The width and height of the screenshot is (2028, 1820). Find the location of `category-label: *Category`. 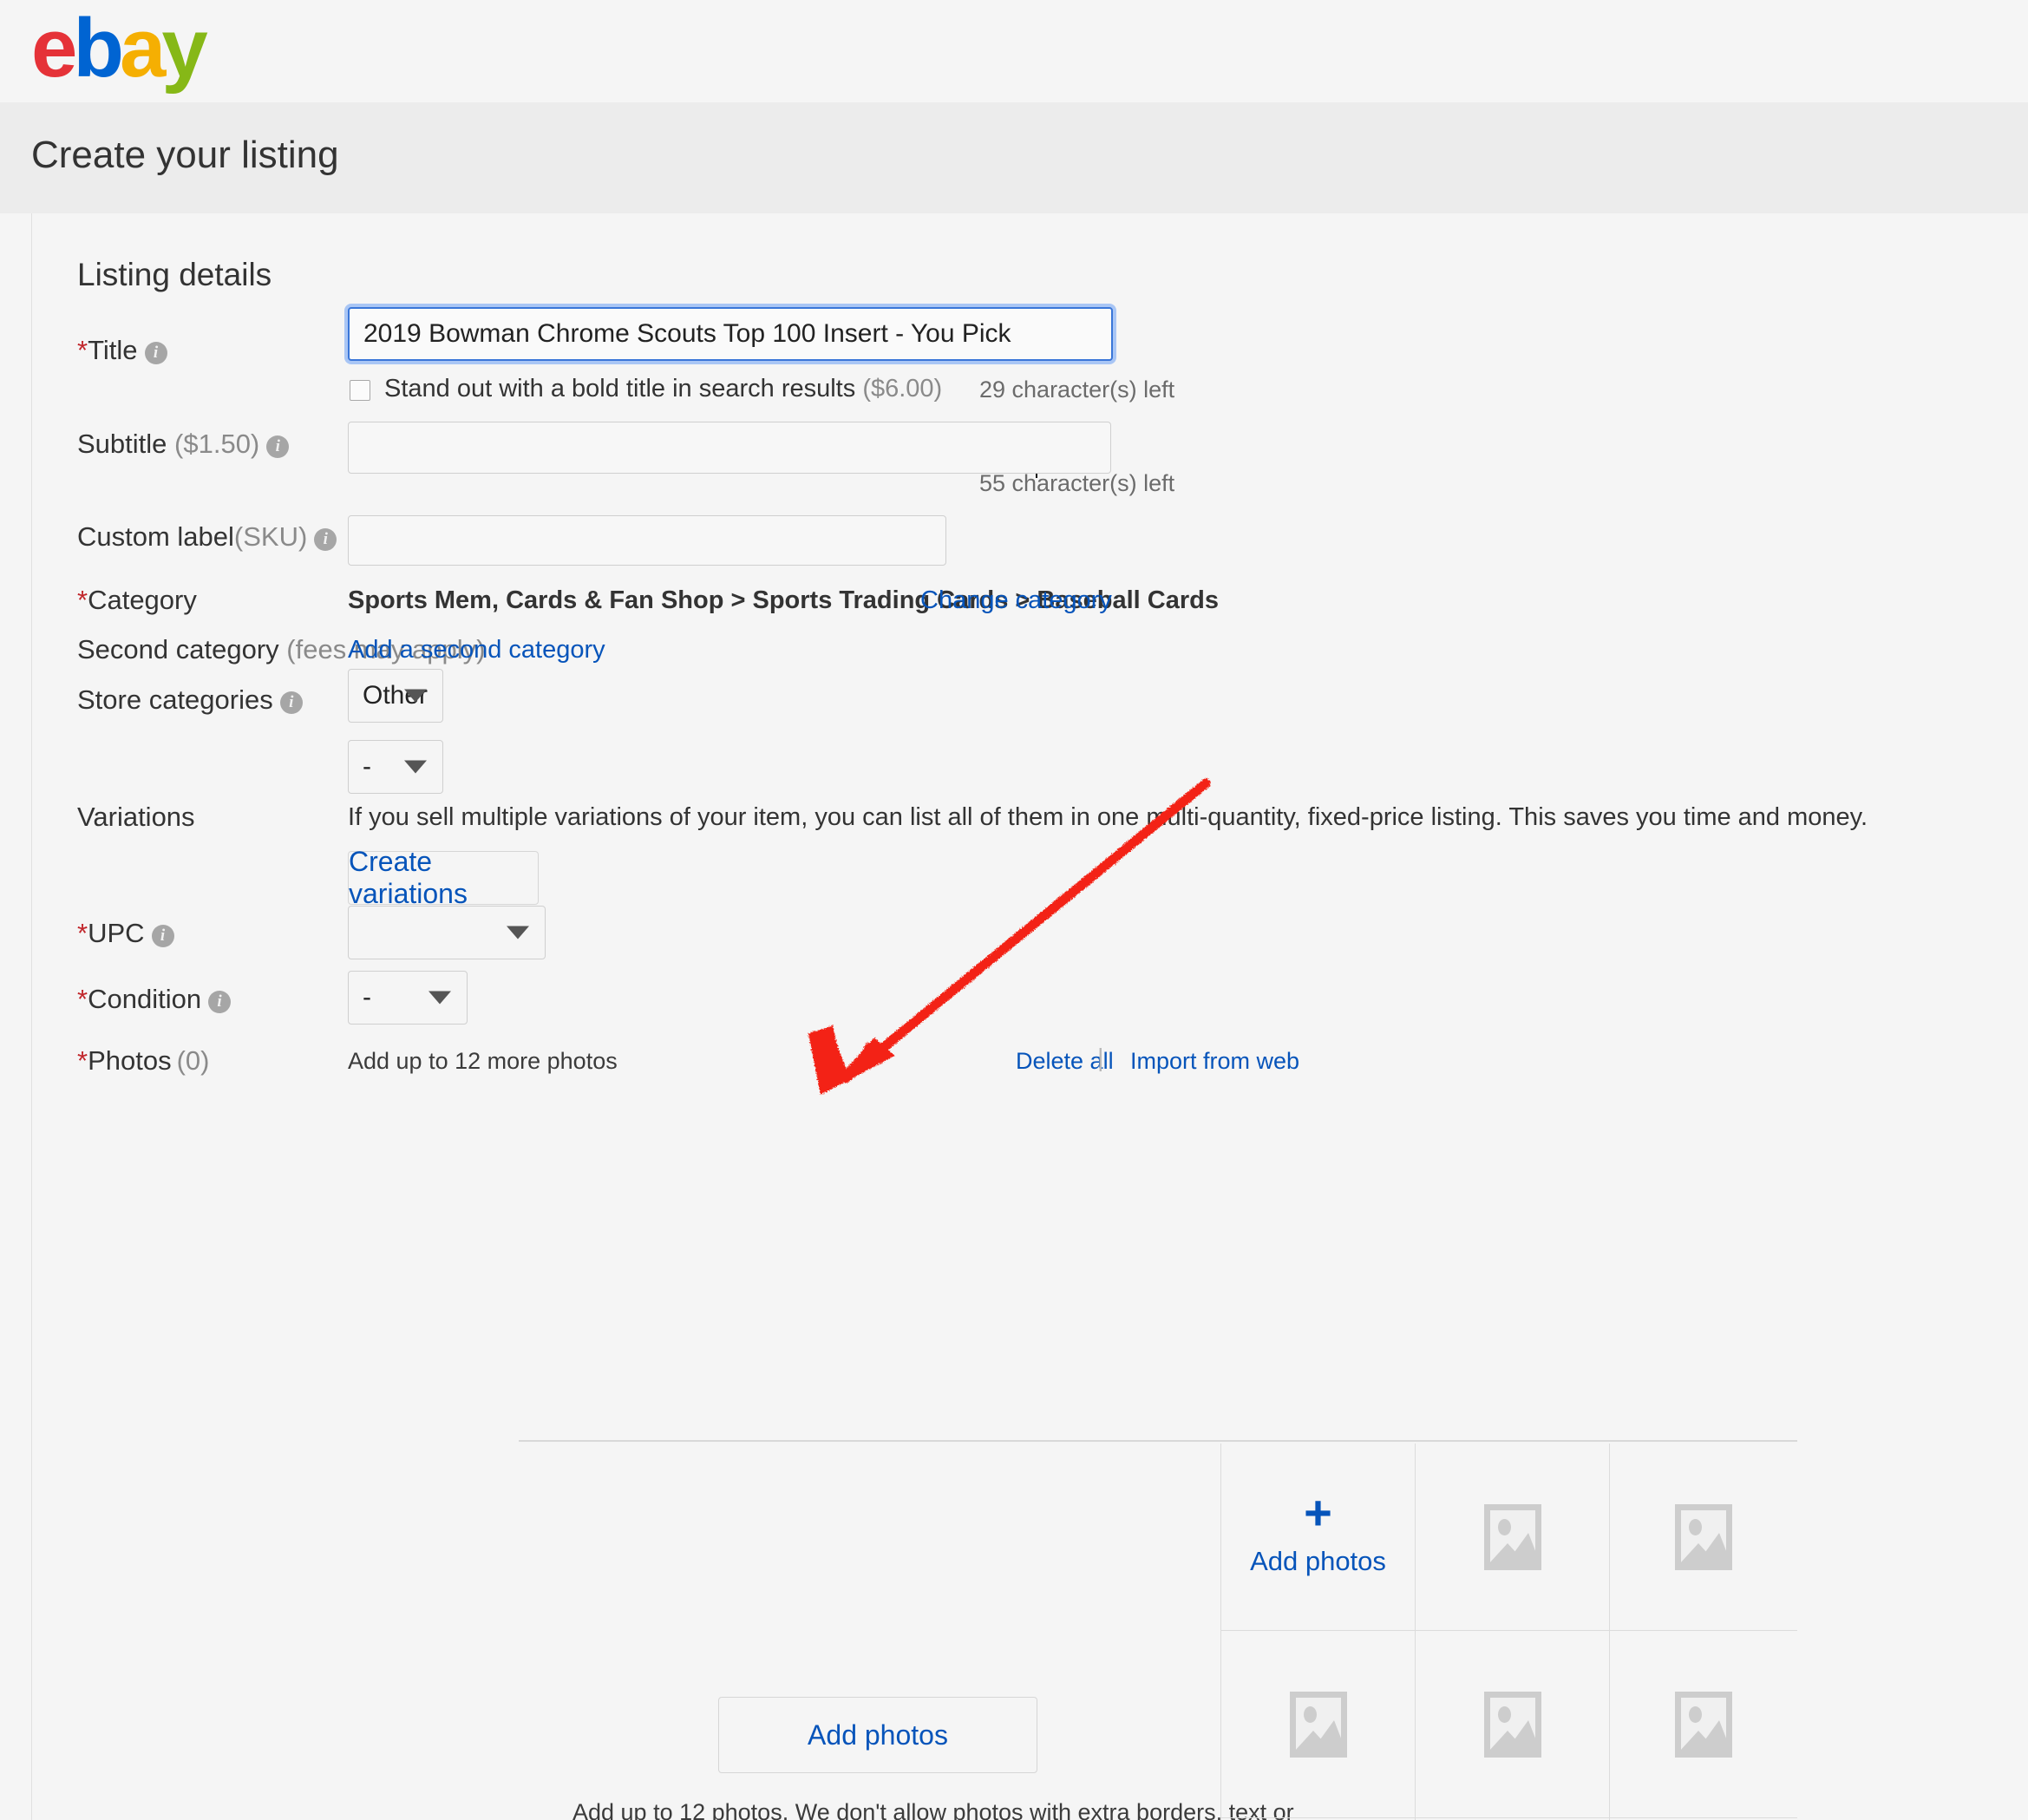

category-label: *Category is located at coordinates (137, 600).